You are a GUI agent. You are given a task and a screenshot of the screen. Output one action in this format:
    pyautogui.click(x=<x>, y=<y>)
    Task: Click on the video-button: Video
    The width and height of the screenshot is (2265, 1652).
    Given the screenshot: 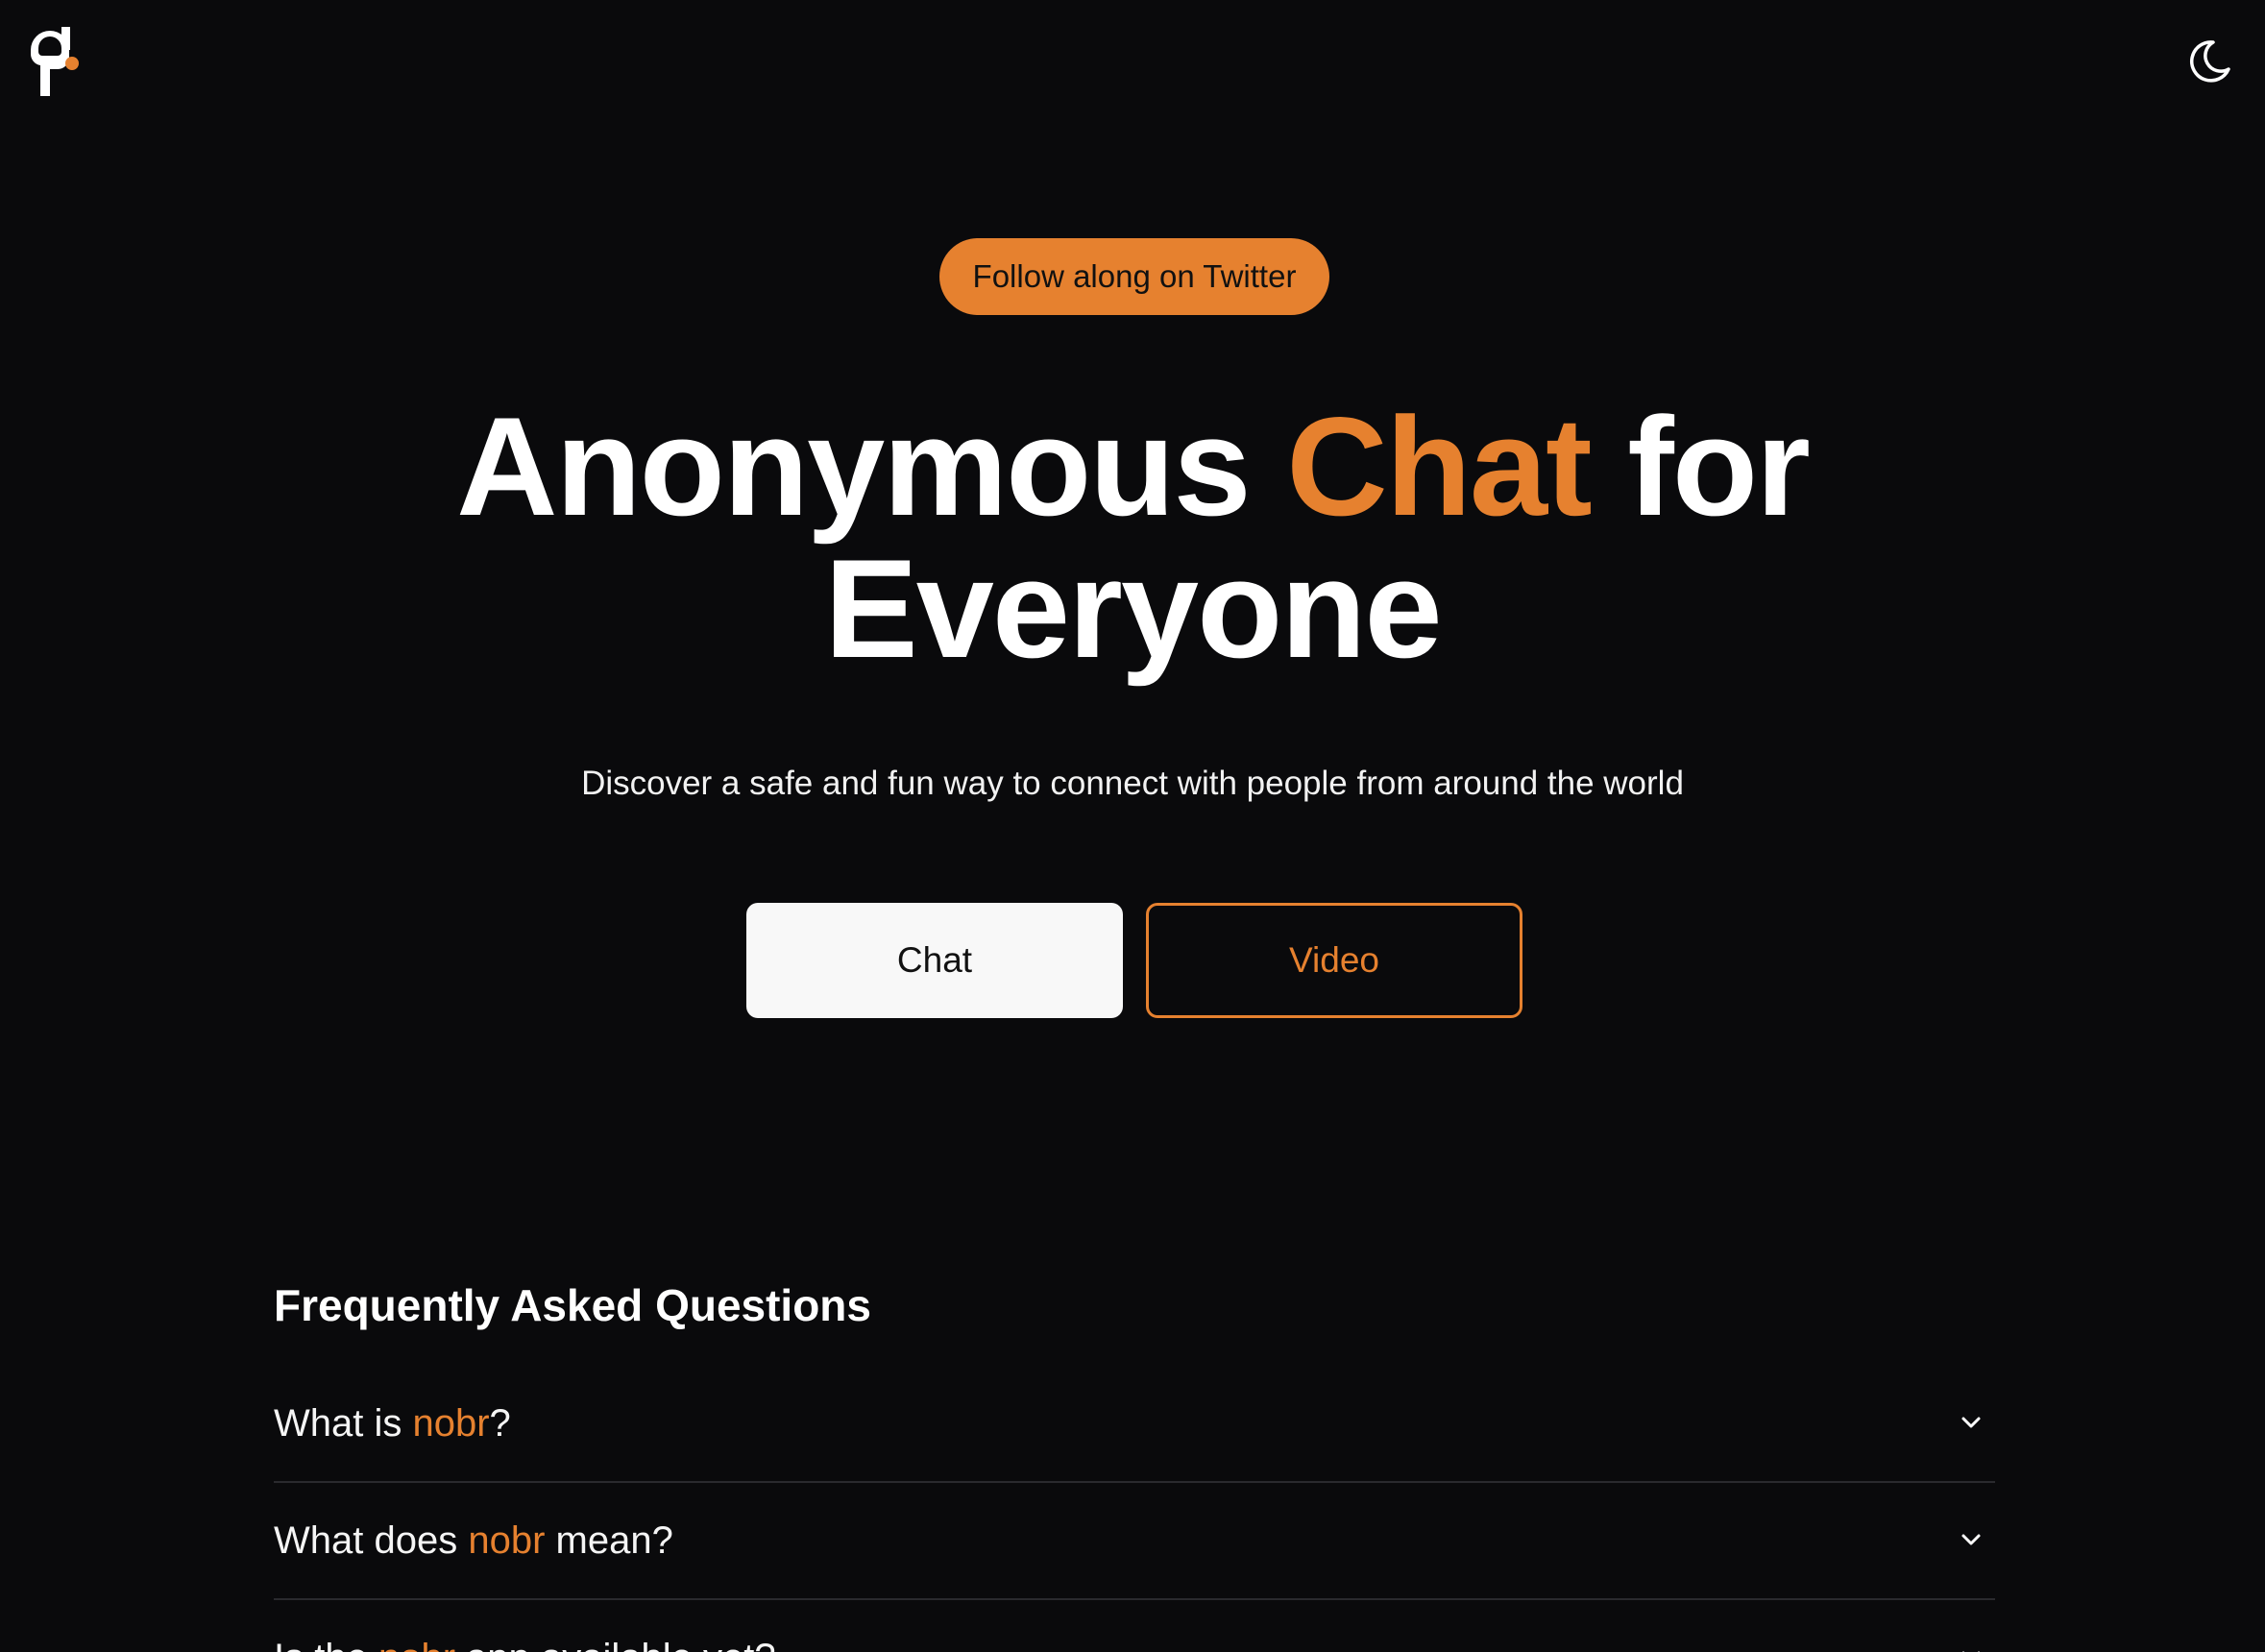 What is the action you would take?
    pyautogui.click(x=1334, y=960)
    